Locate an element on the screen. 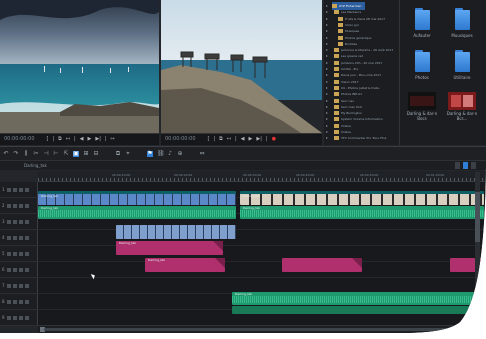 The height and width of the screenshot is (339, 486). program-preview is located at coordinates (241, 66).